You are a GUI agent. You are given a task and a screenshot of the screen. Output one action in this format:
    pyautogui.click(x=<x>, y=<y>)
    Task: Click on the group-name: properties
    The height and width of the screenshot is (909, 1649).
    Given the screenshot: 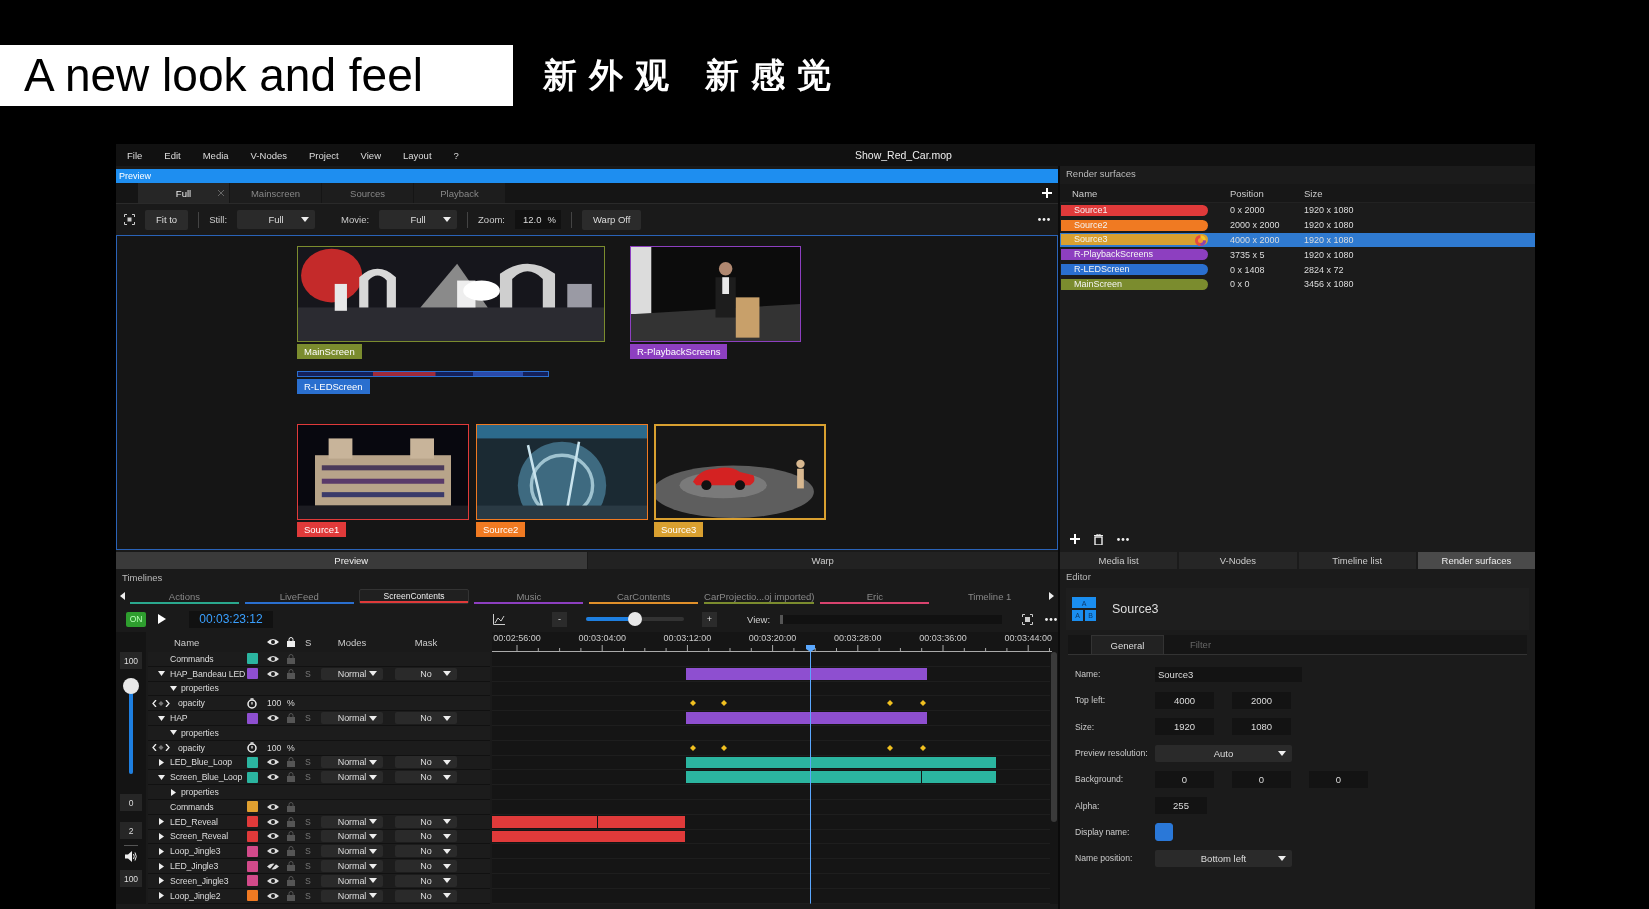 What is the action you would take?
    pyautogui.click(x=200, y=732)
    